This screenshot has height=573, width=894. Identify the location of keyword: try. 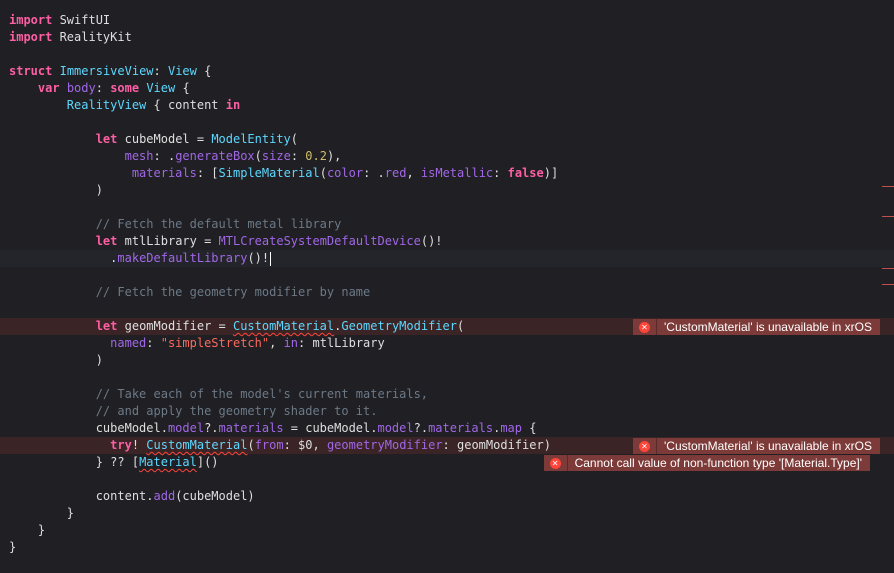
(121, 445).